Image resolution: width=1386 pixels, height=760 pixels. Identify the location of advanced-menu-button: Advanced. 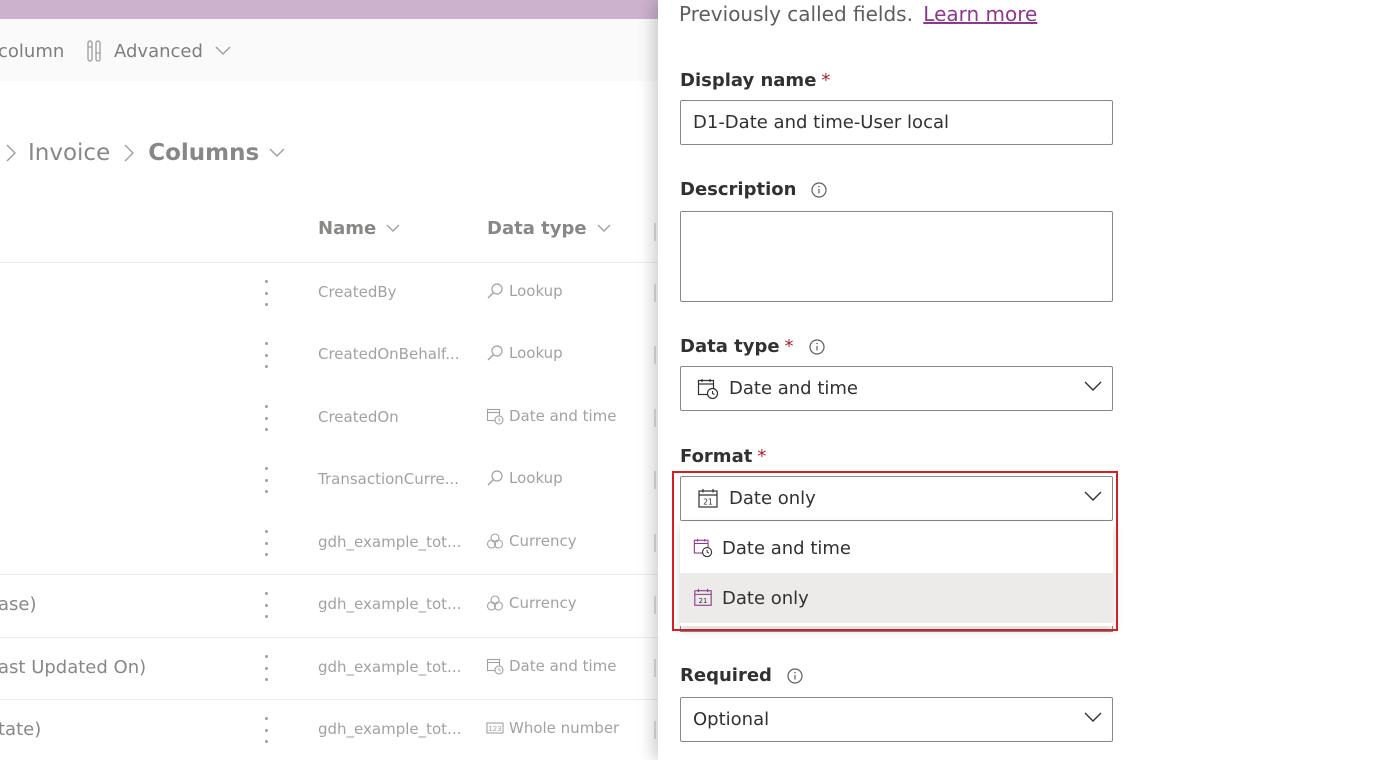
(164, 51).